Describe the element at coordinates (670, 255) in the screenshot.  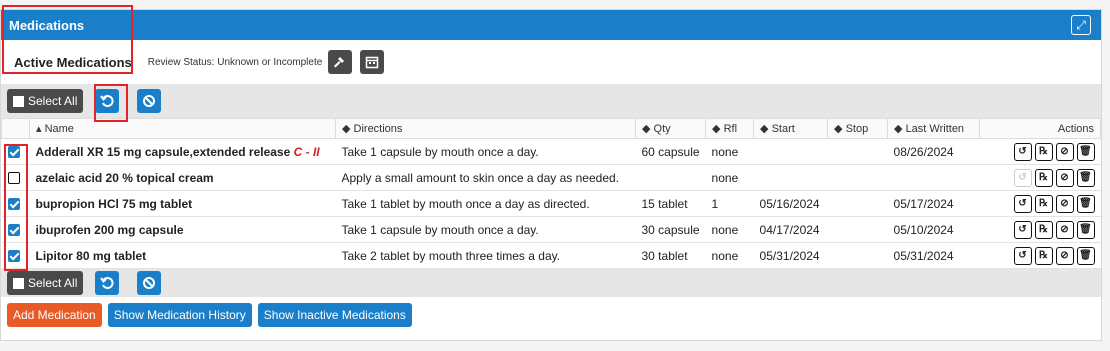
I see `qty: 30 tablet` at that location.